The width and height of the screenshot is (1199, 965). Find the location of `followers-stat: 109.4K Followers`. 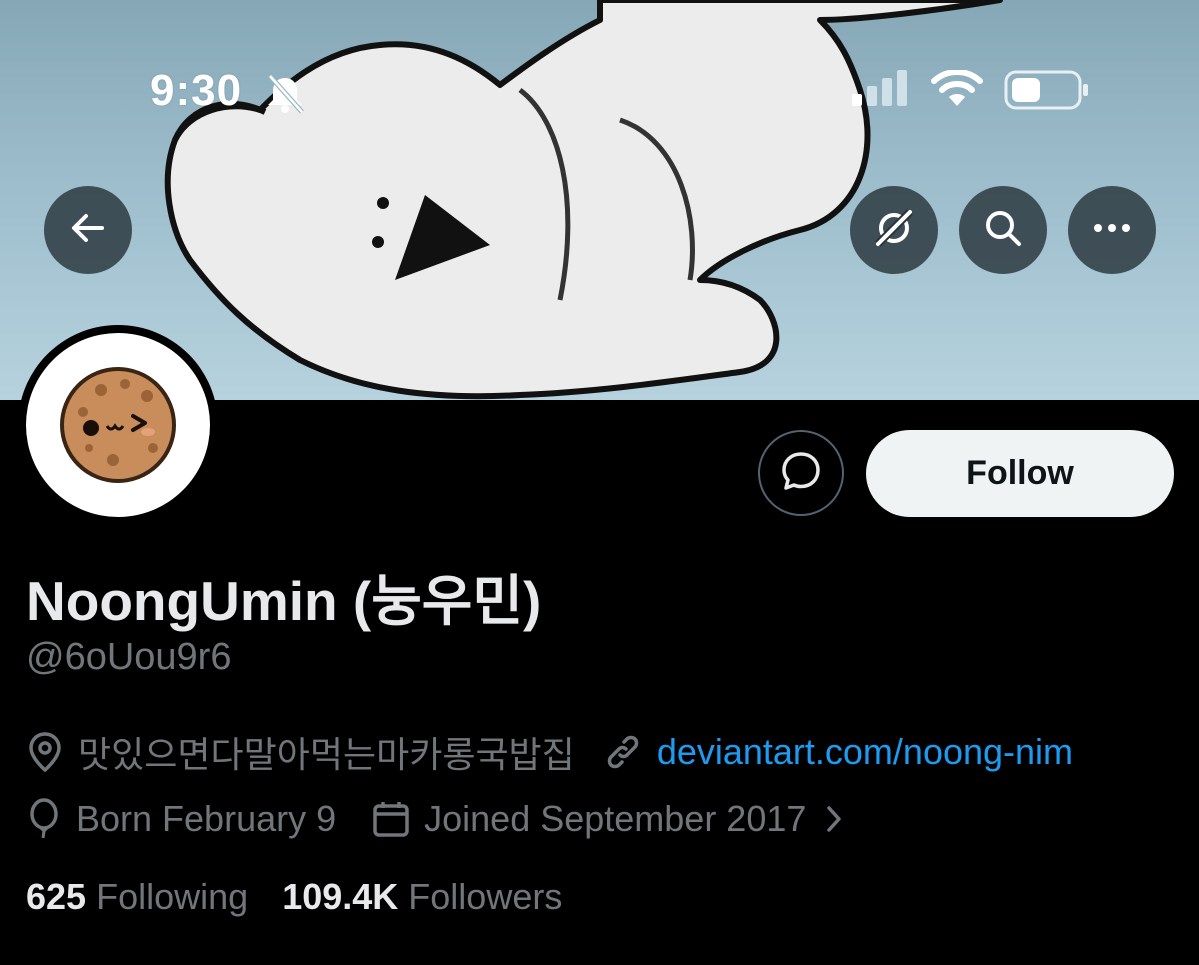

followers-stat: 109.4K Followers is located at coordinates (422, 896).